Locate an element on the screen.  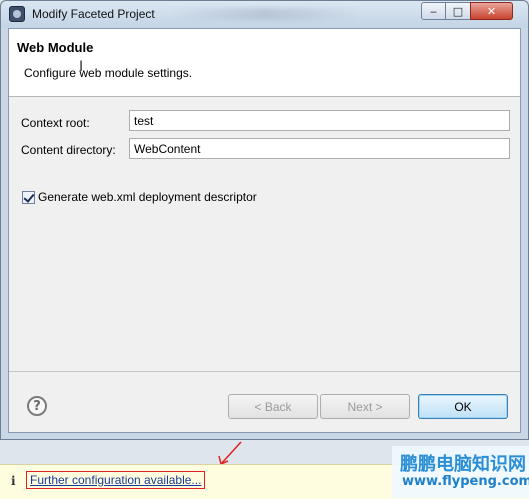
help-icon: ? is located at coordinates (37, 406).